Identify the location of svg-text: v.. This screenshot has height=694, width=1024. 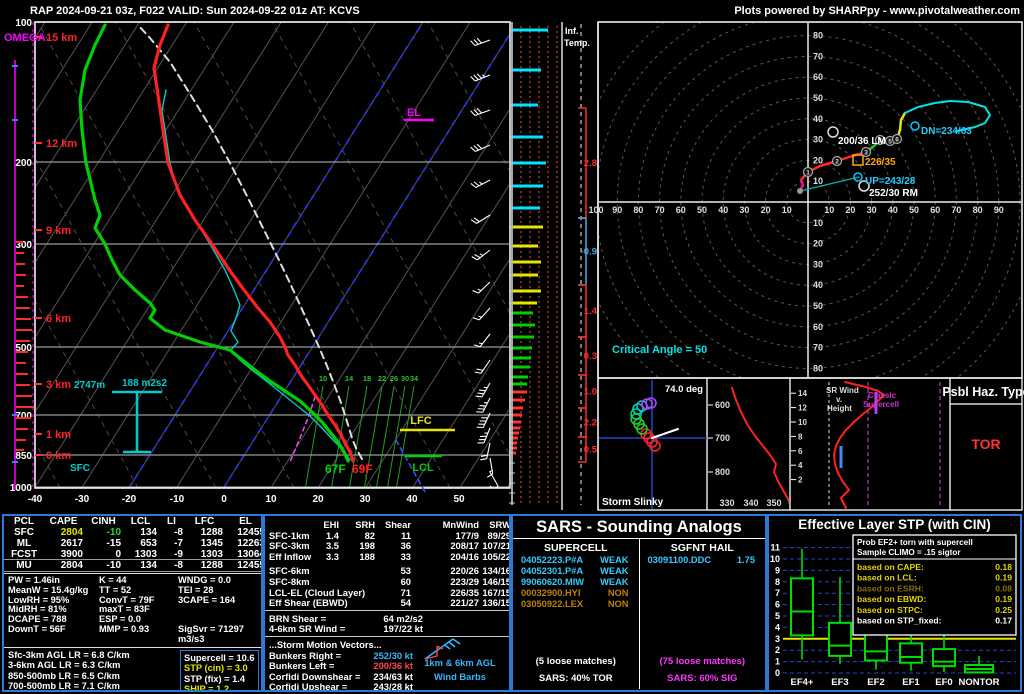
(839, 399).